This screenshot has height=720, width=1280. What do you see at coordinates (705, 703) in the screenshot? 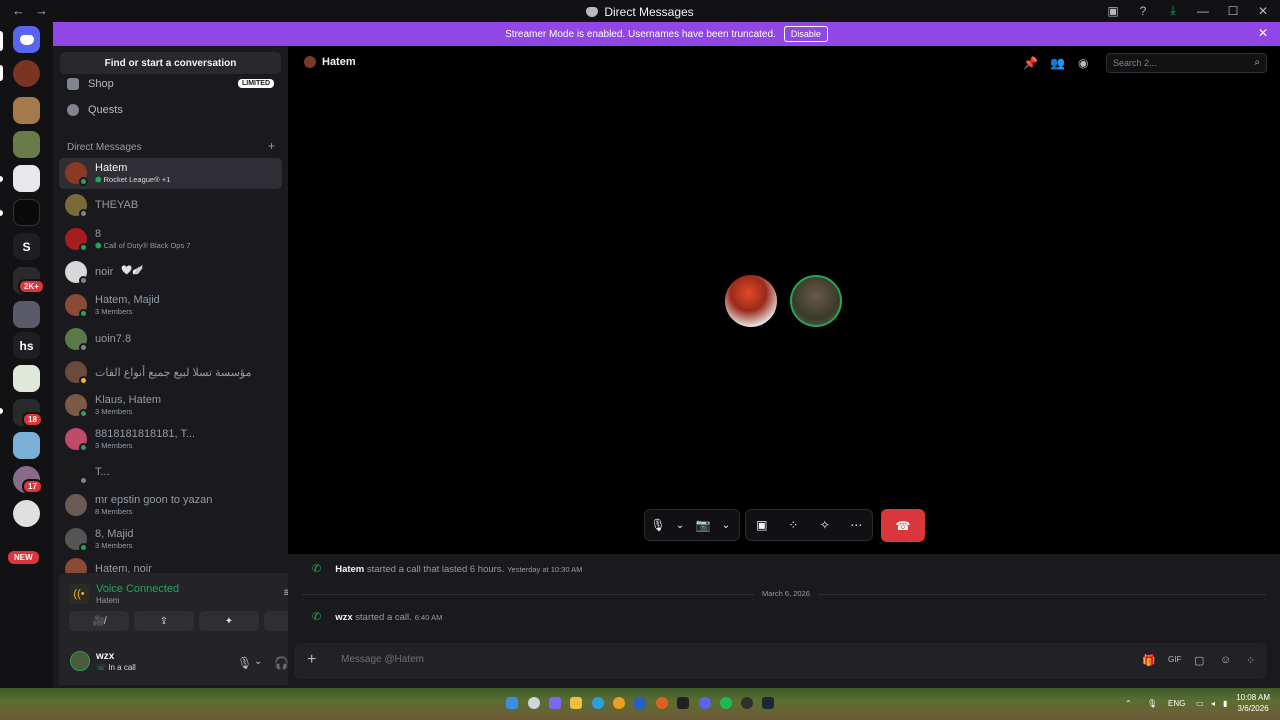
I see `discord-taskbar-icon` at bounding box center [705, 703].